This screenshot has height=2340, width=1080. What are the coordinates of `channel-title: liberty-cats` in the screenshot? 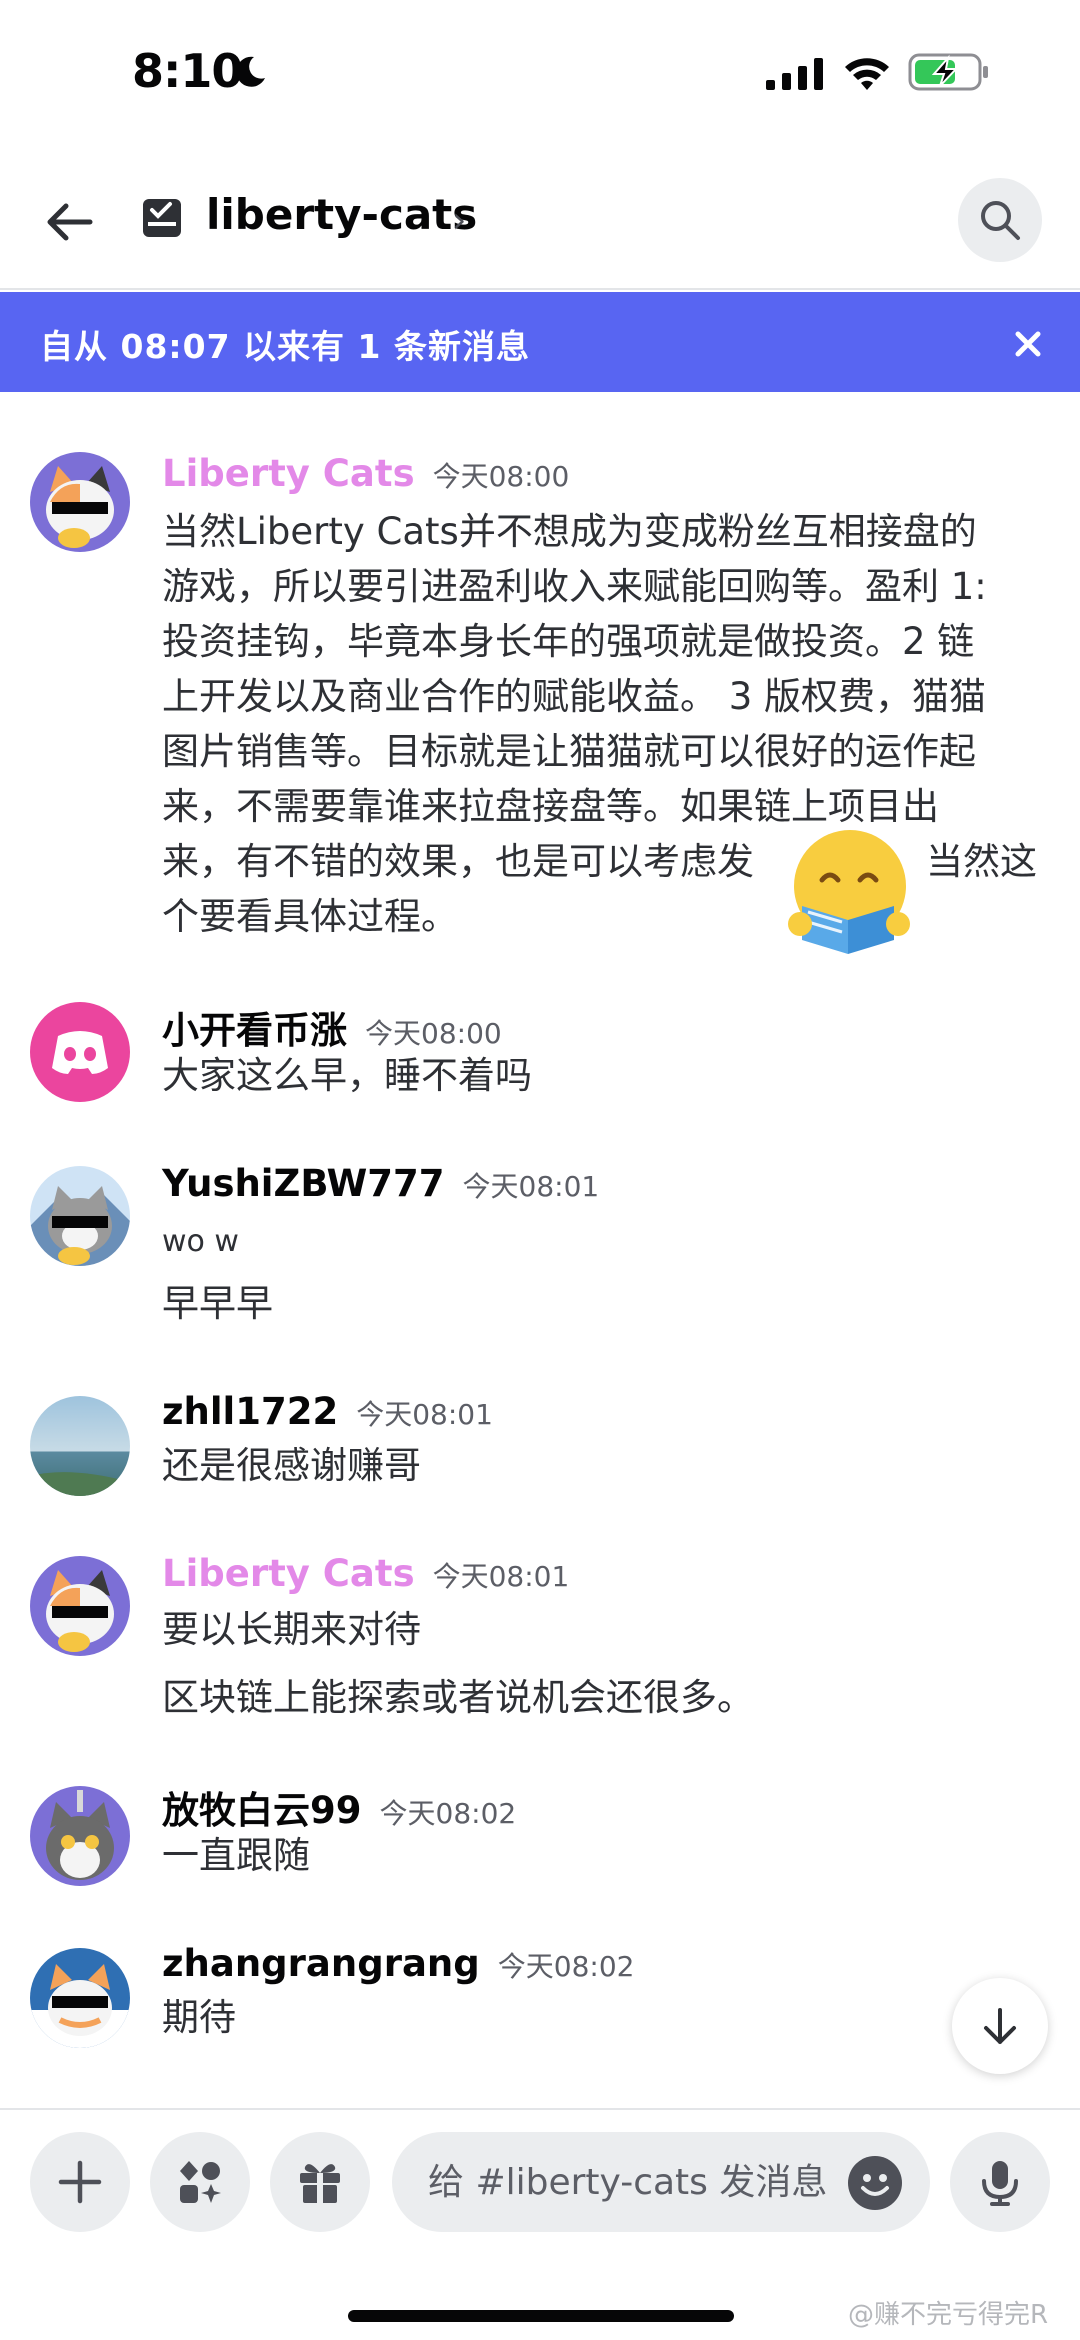 It's located at (341, 214).